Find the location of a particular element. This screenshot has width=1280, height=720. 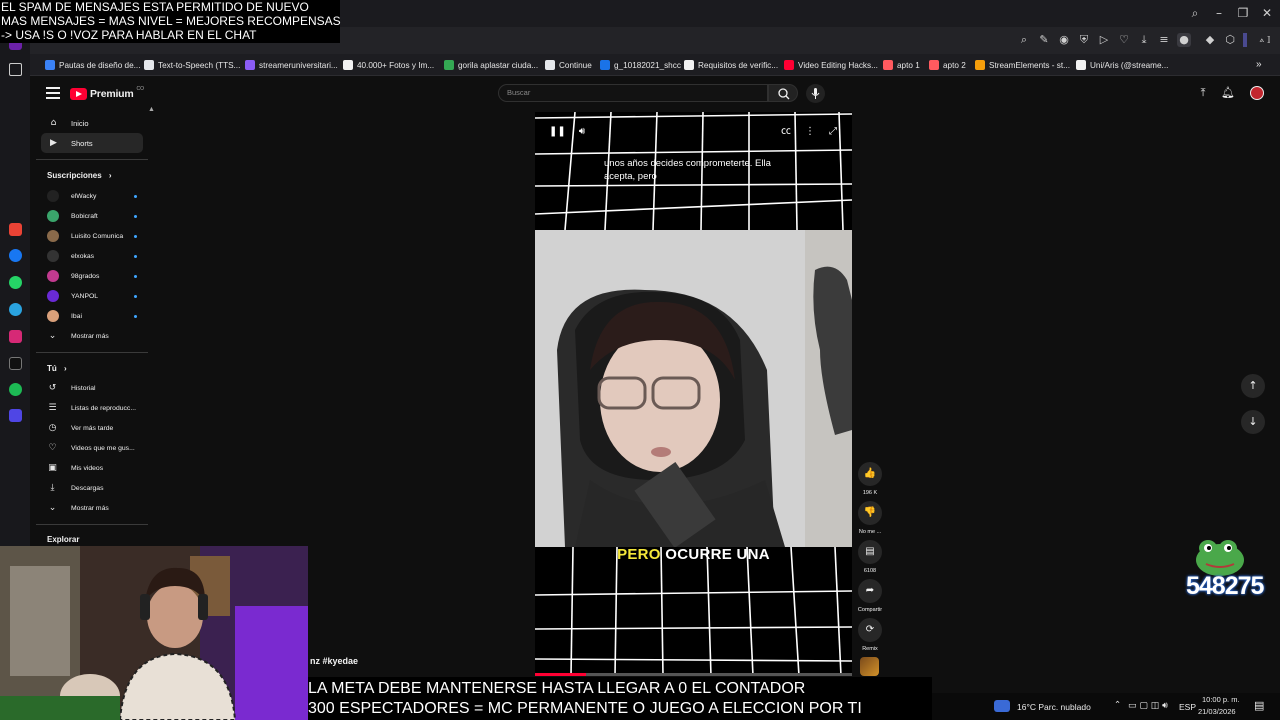

heart-icon: ♡ is located at coordinates (1124, 40).